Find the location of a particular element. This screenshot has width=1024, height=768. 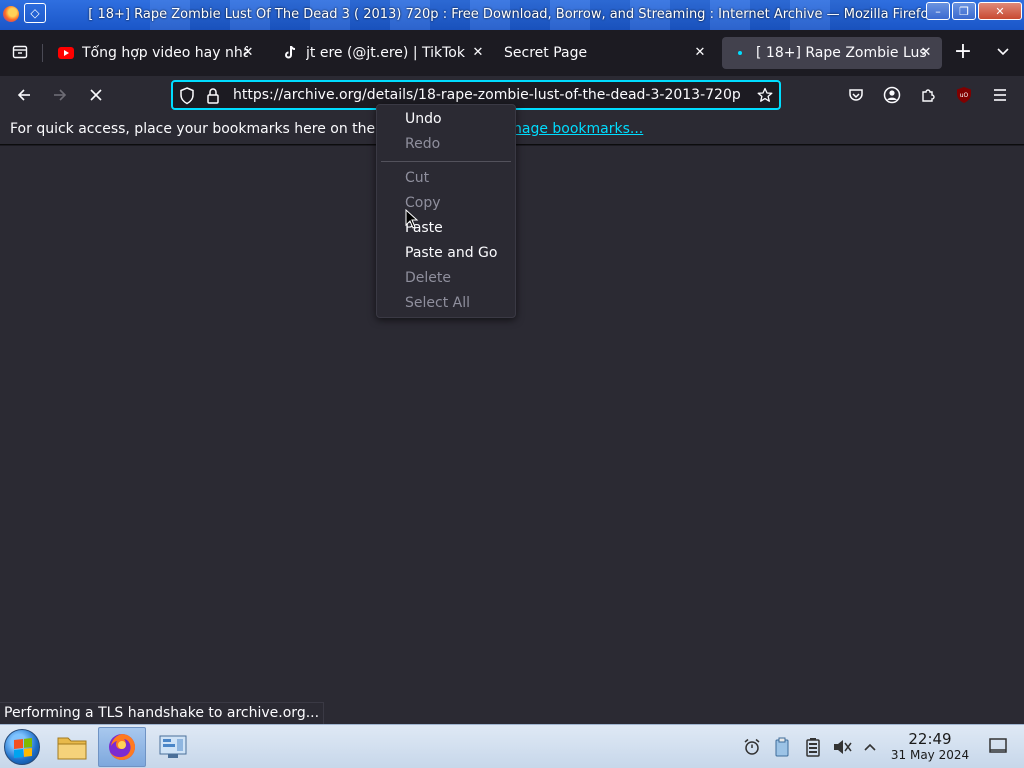

menu-item-paste-and-go: Paste and Go is located at coordinates (446, 253).